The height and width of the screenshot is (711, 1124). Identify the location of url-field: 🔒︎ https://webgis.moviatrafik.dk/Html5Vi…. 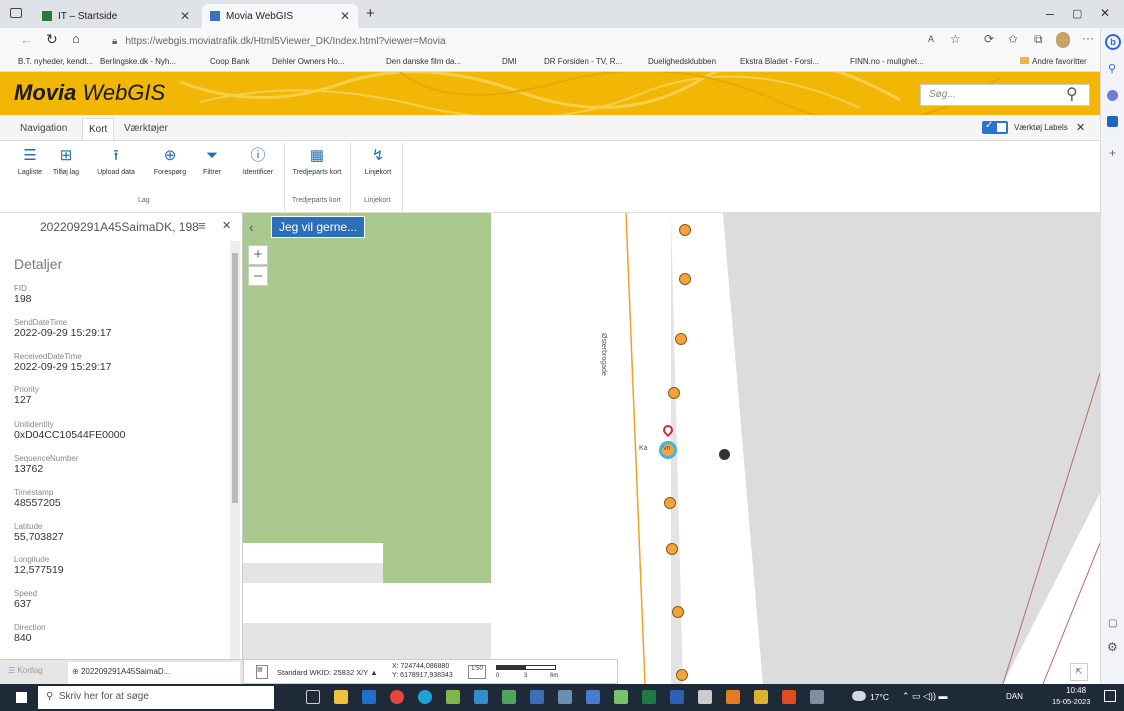
(462, 41).